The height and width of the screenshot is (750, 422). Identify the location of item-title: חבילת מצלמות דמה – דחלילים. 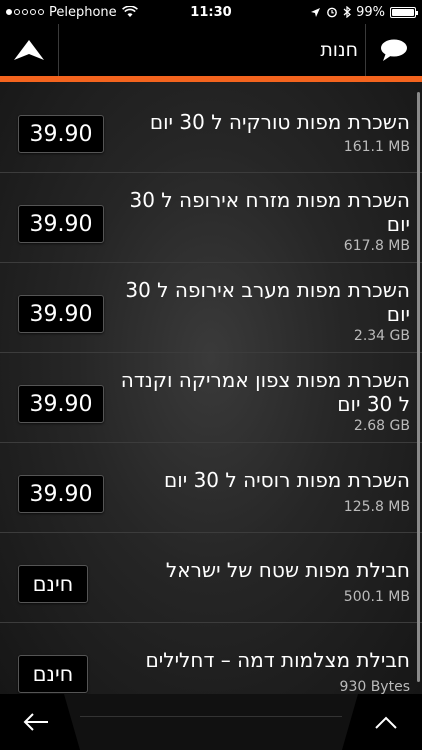
(277, 660).